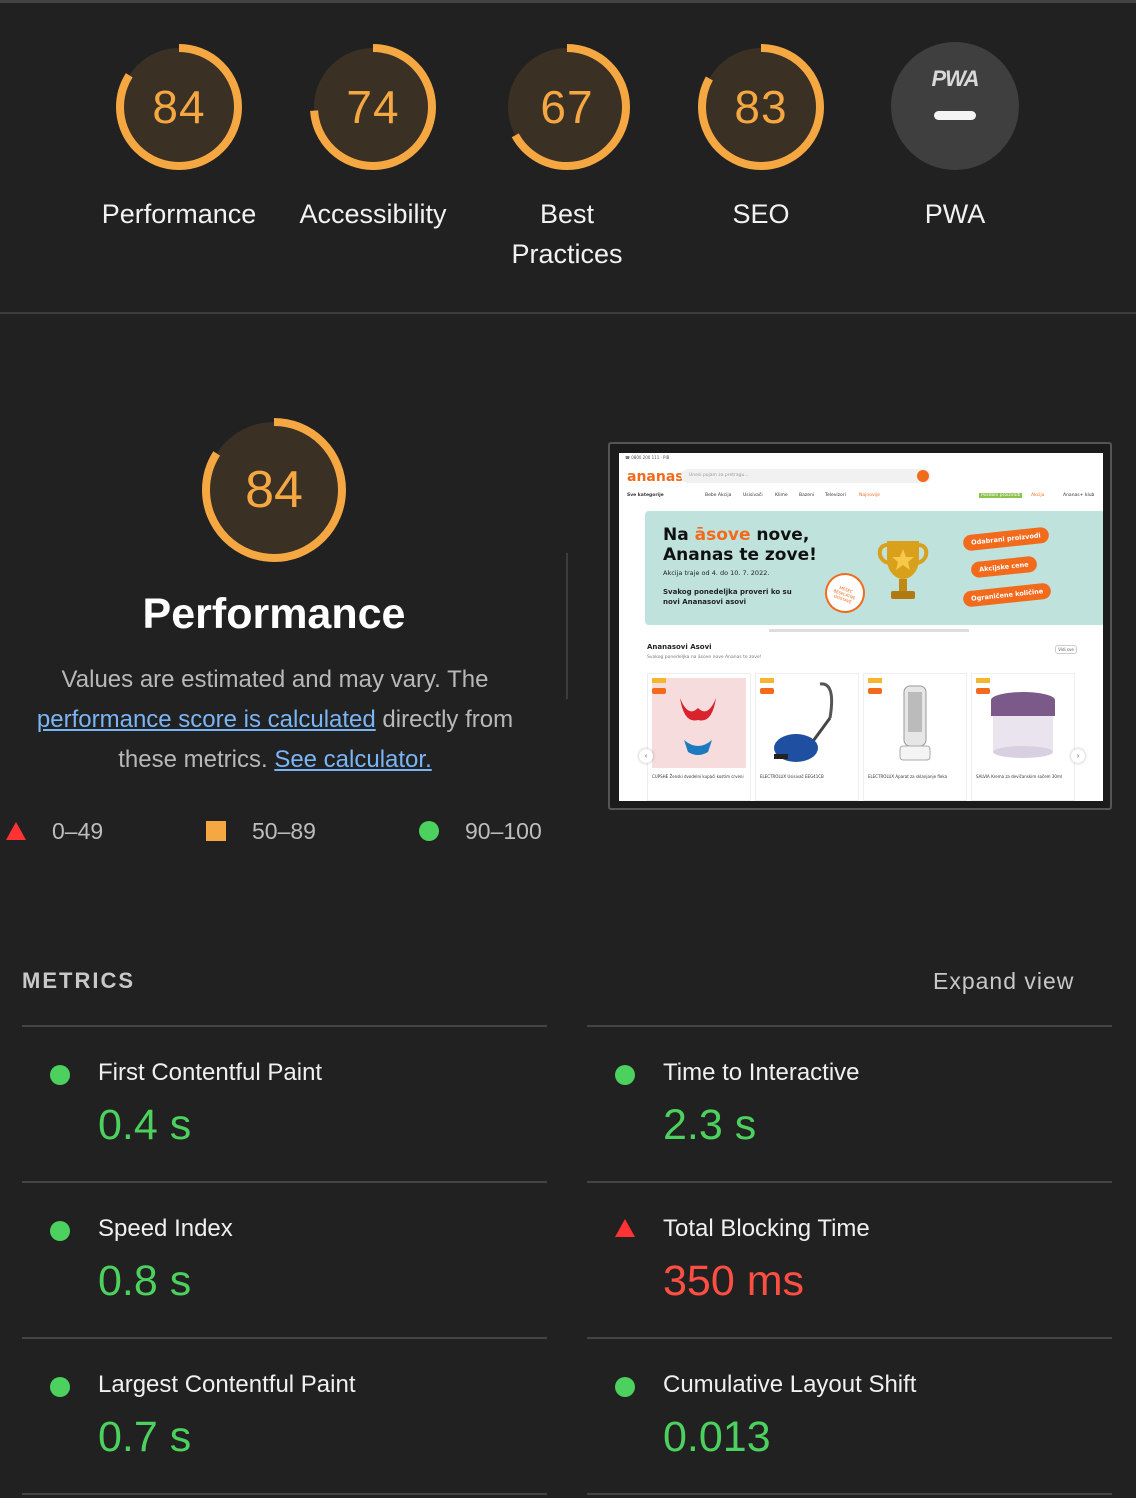 This screenshot has width=1136, height=1498. I want to click on metric-name: Time to Interactive, so click(761, 1072).